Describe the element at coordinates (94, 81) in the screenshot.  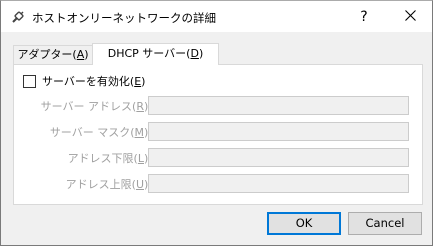
I see `enable-server-label: サーバーを有効化(E)` at that location.